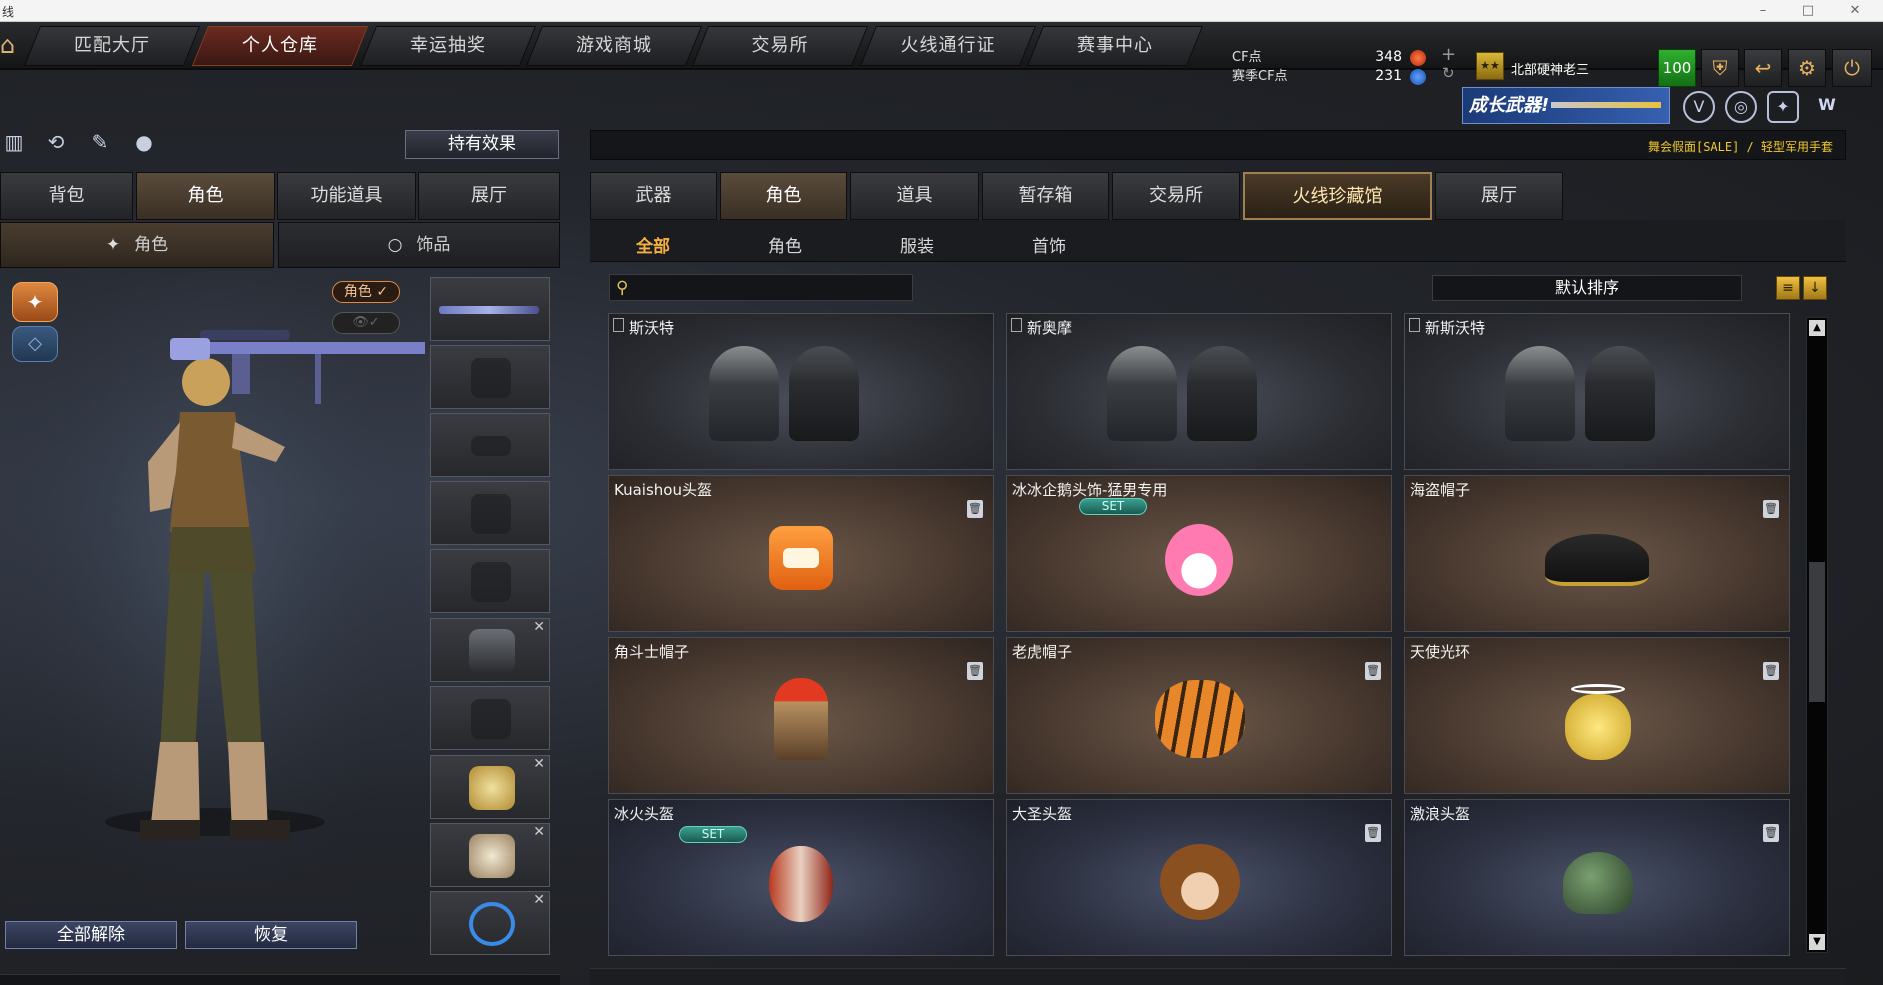  What do you see at coordinates (144, 142) in the screenshot?
I see `grenade-icon: ●` at bounding box center [144, 142].